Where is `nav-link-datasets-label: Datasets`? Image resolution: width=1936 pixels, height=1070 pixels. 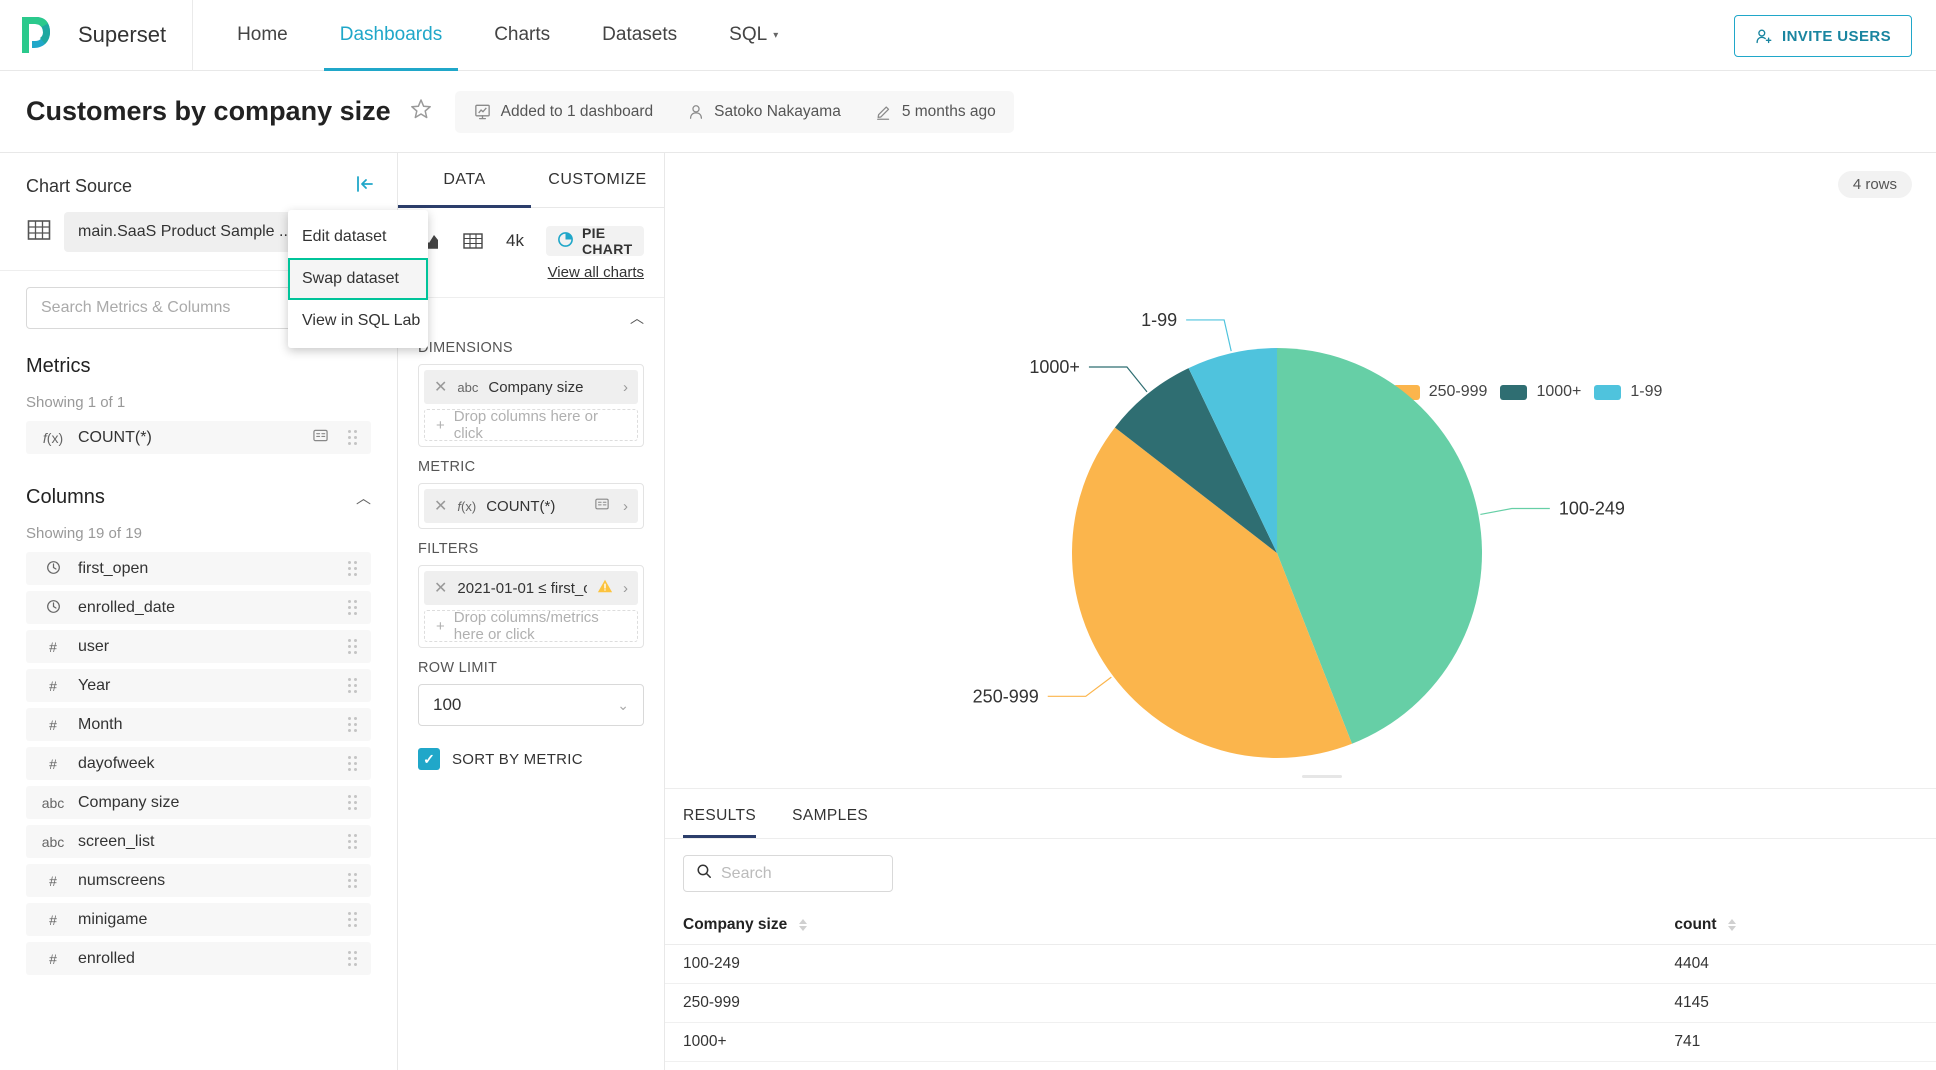
nav-link-datasets-label: Datasets is located at coordinates (640, 34).